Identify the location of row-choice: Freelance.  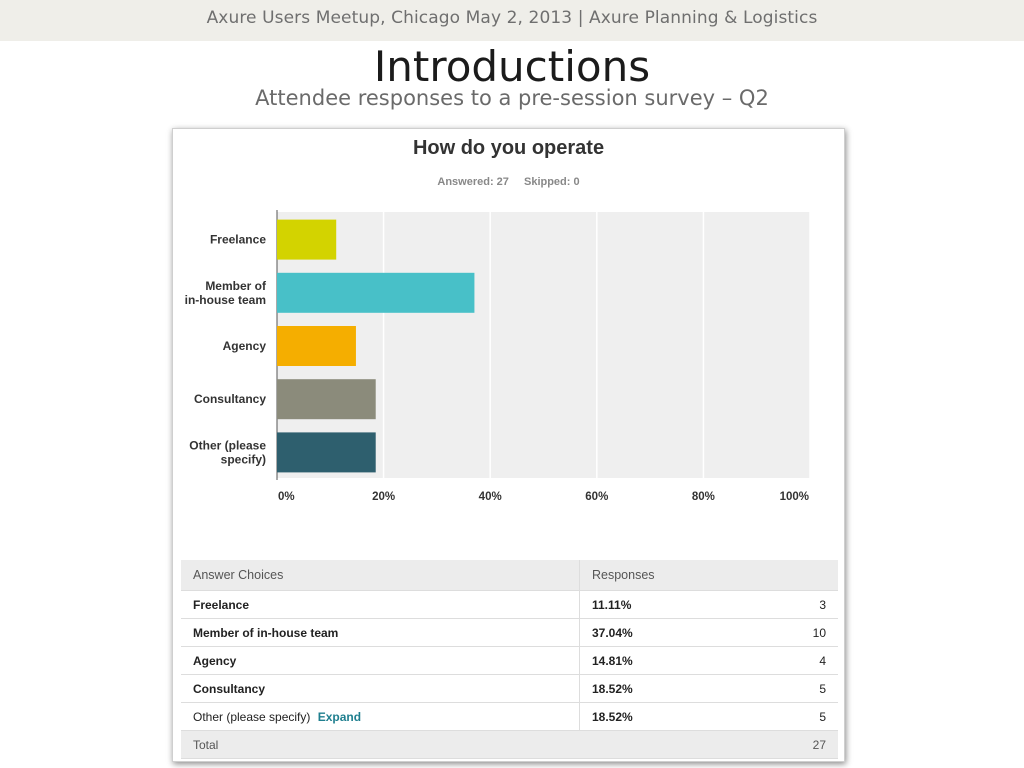
(380, 604).